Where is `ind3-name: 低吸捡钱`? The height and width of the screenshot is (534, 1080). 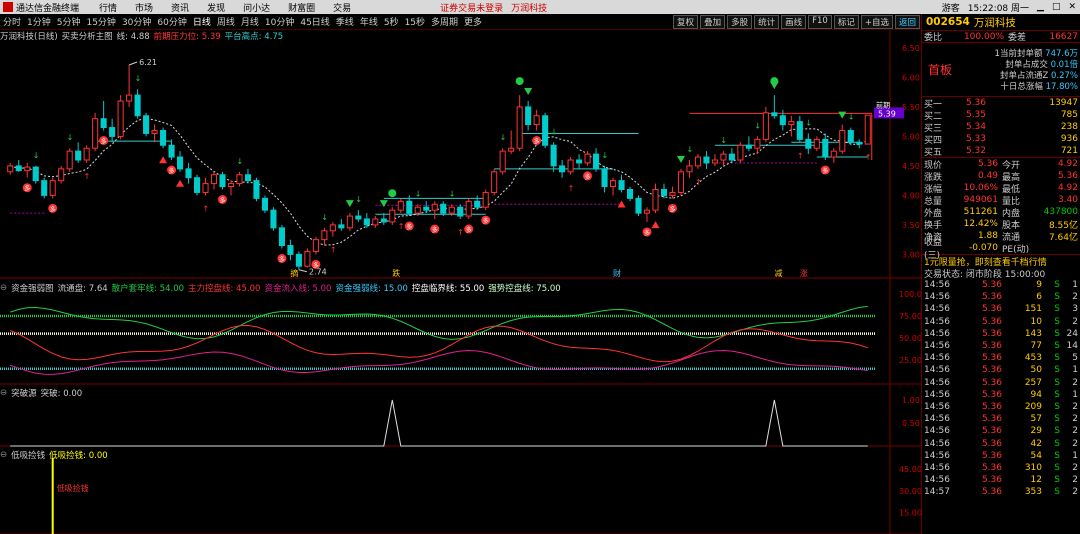 ind3-name: 低吸捡钱 is located at coordinates (28, 455).